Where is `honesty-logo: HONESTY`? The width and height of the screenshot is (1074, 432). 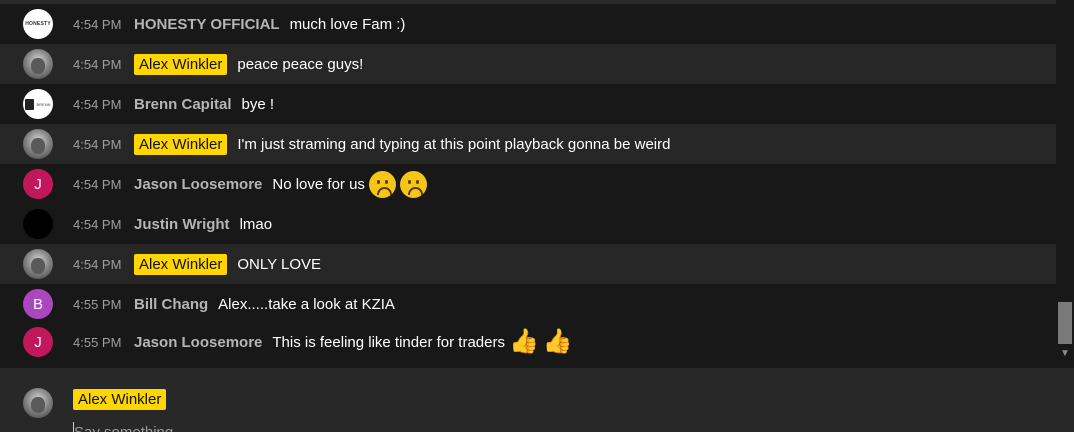 honesty-logo: HONESTY is located at coordinates (38, 24).